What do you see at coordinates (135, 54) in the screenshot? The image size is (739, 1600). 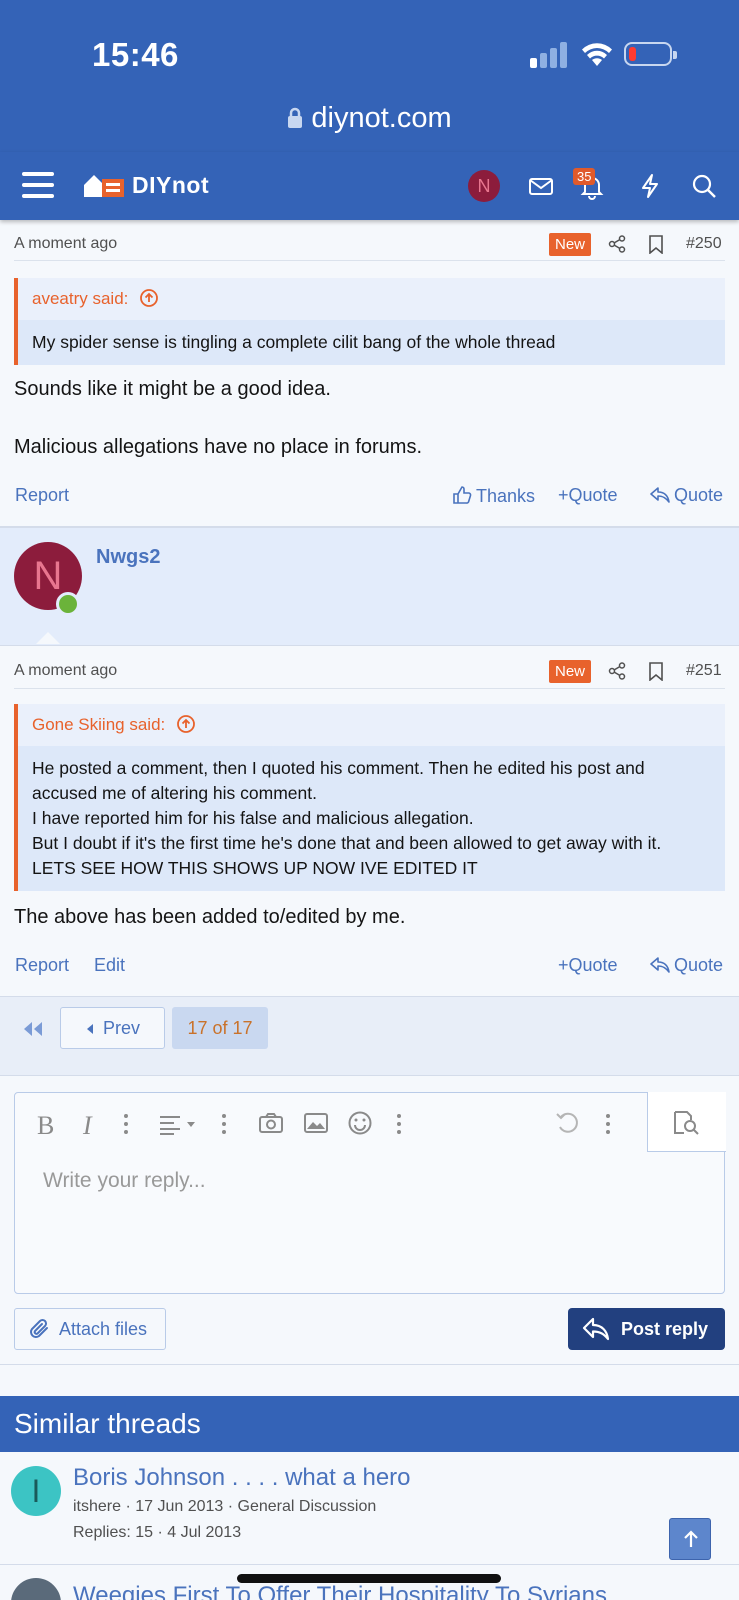 I see `clock: 15:46` at bounding box center [135, 54].